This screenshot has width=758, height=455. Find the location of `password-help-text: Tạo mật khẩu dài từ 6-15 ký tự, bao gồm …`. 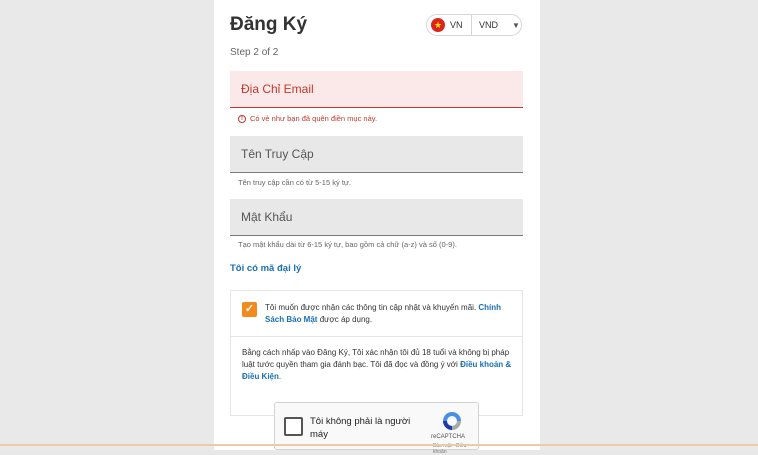

password-help-text: Tạo mật khẩu dài từ 6-15 ký tự, bao gồm … is located at coordinates (347, 244).